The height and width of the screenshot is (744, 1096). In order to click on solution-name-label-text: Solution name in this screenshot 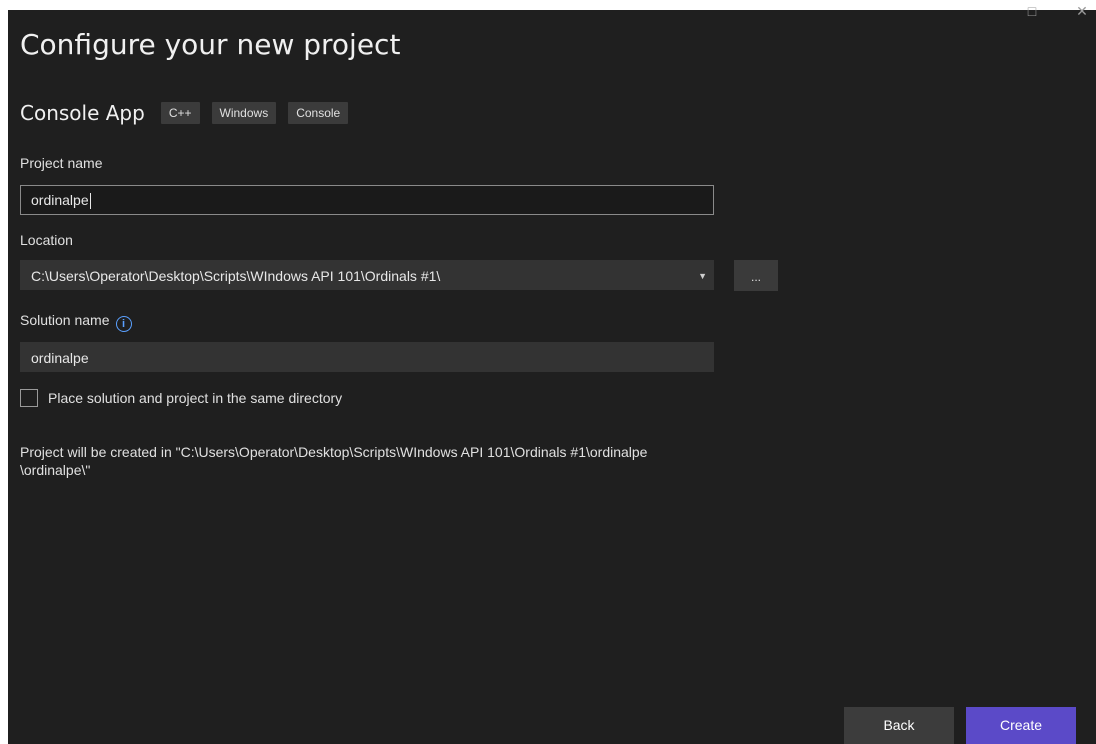, I will do `click(65, 320)`.